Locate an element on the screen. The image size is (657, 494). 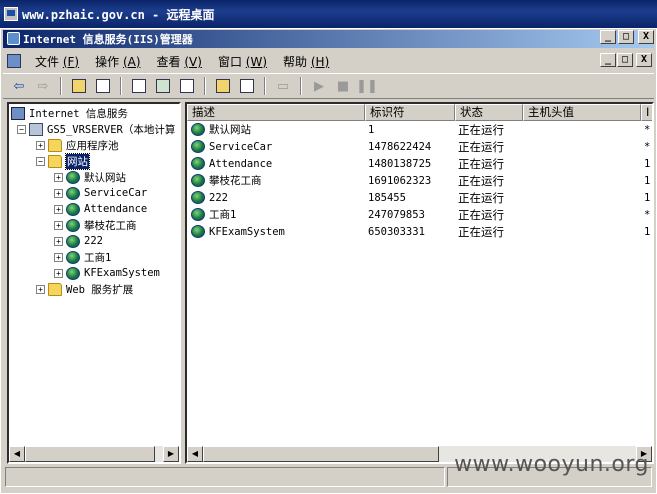
up-folder-icon is located at coordinates (79, 86).